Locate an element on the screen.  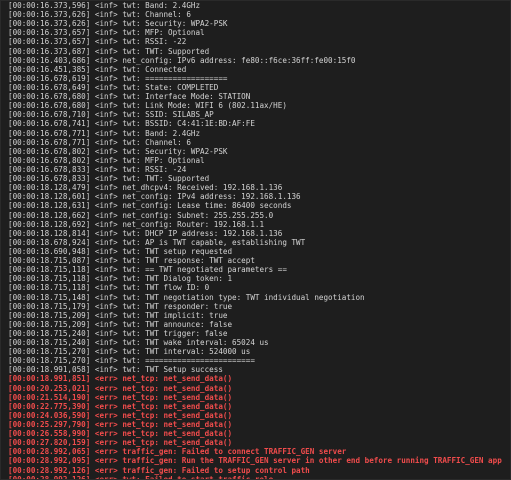
log-message: twt: TWT flow ID: 0 is located at coordinates (166, 288).